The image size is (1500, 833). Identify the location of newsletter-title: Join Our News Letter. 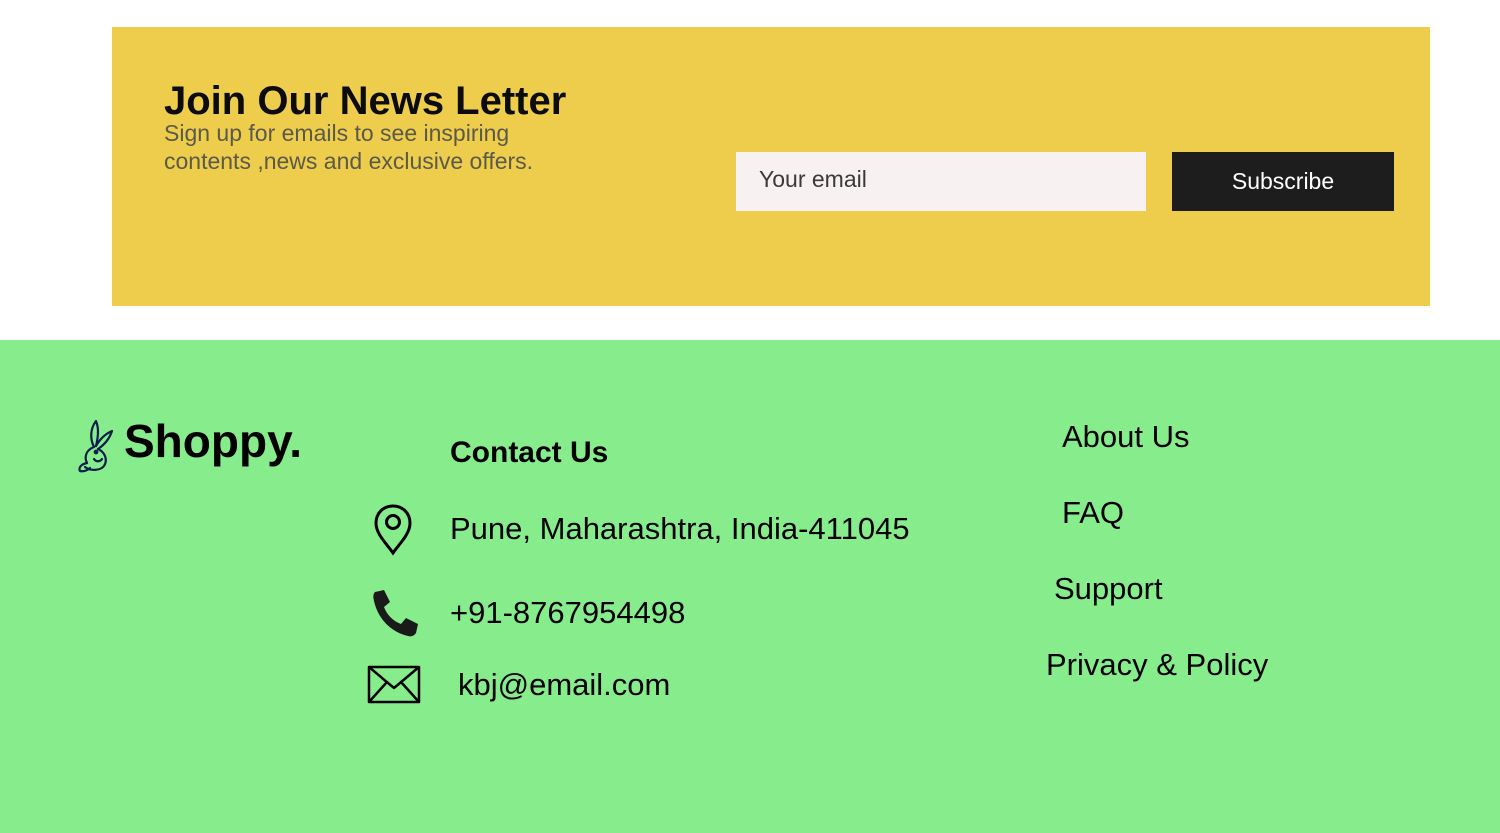
(365, 101).